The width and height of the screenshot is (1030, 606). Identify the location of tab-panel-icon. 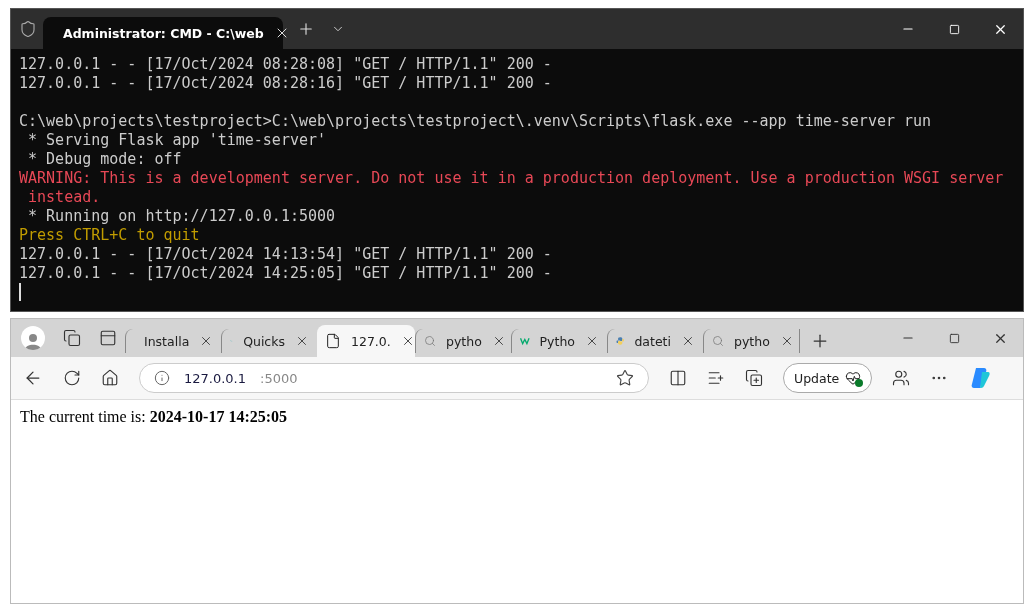
(108, 338).